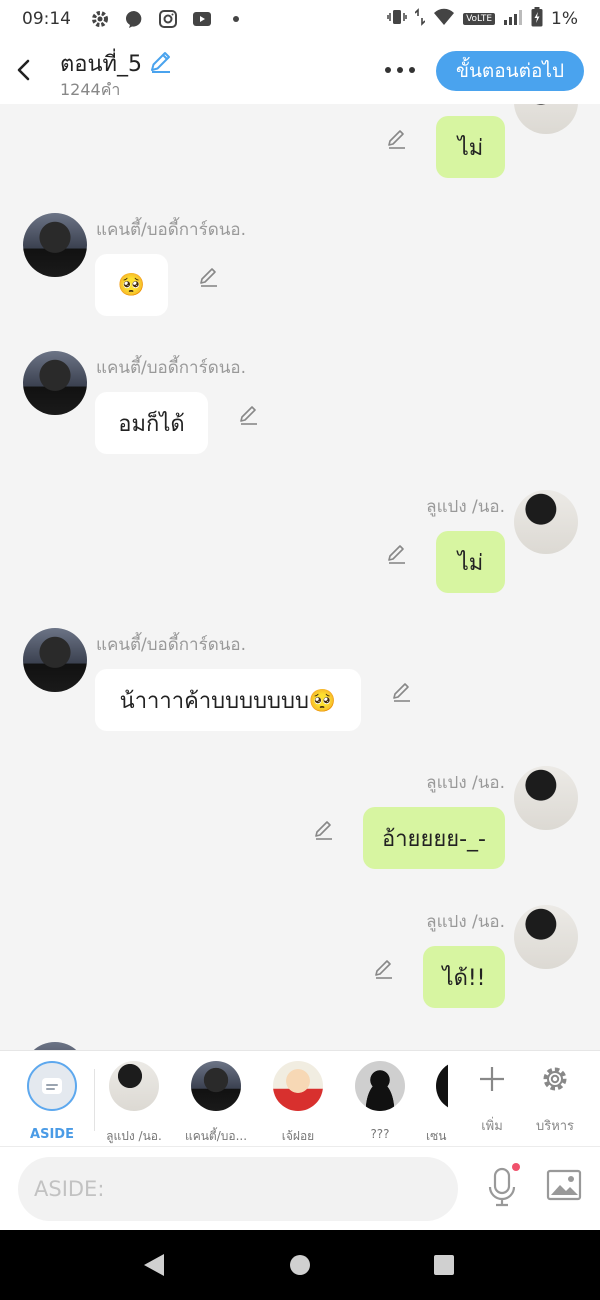  I want to click on character-name: เจ้ฝอย, so click(298, 1136).